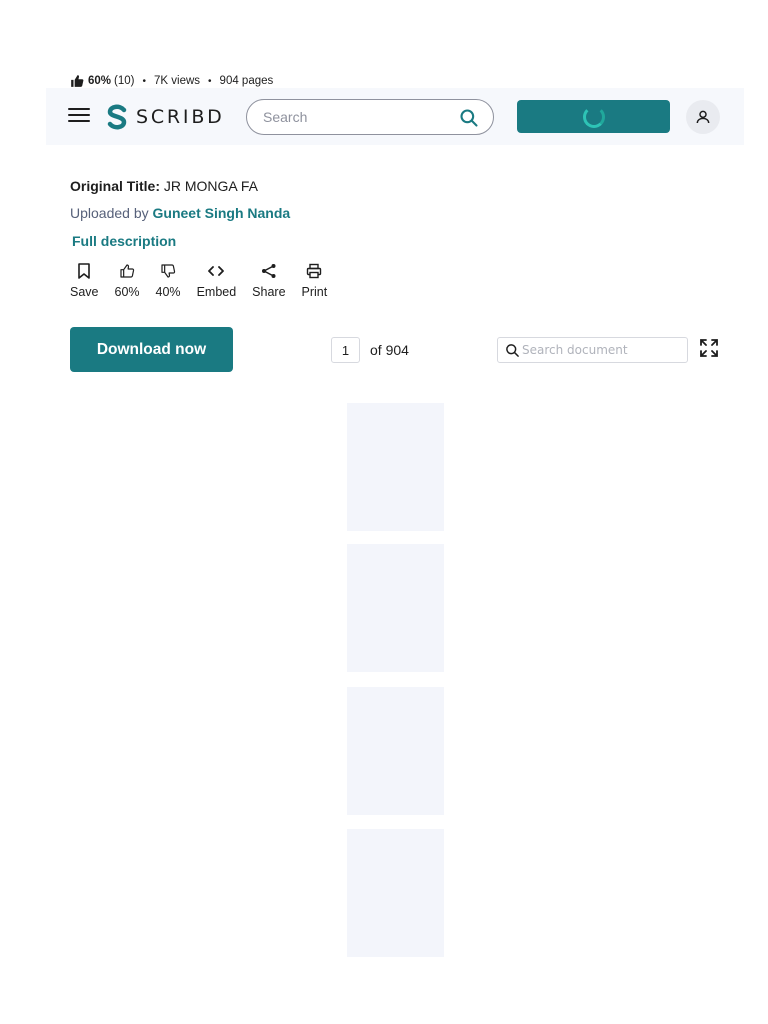  What do you see at coordinates (127, 292) in the screenshot?
I see `like-percentage: 60%` at bounding box center [127, 292].